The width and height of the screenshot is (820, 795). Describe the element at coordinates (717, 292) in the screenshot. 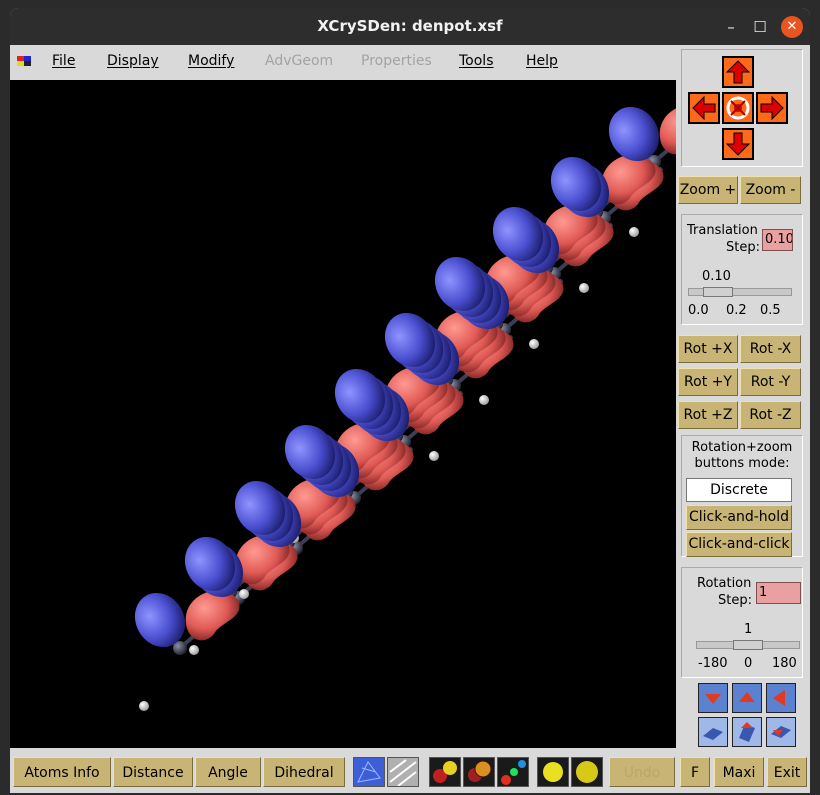

I see `translation-slider-handle` at that location.